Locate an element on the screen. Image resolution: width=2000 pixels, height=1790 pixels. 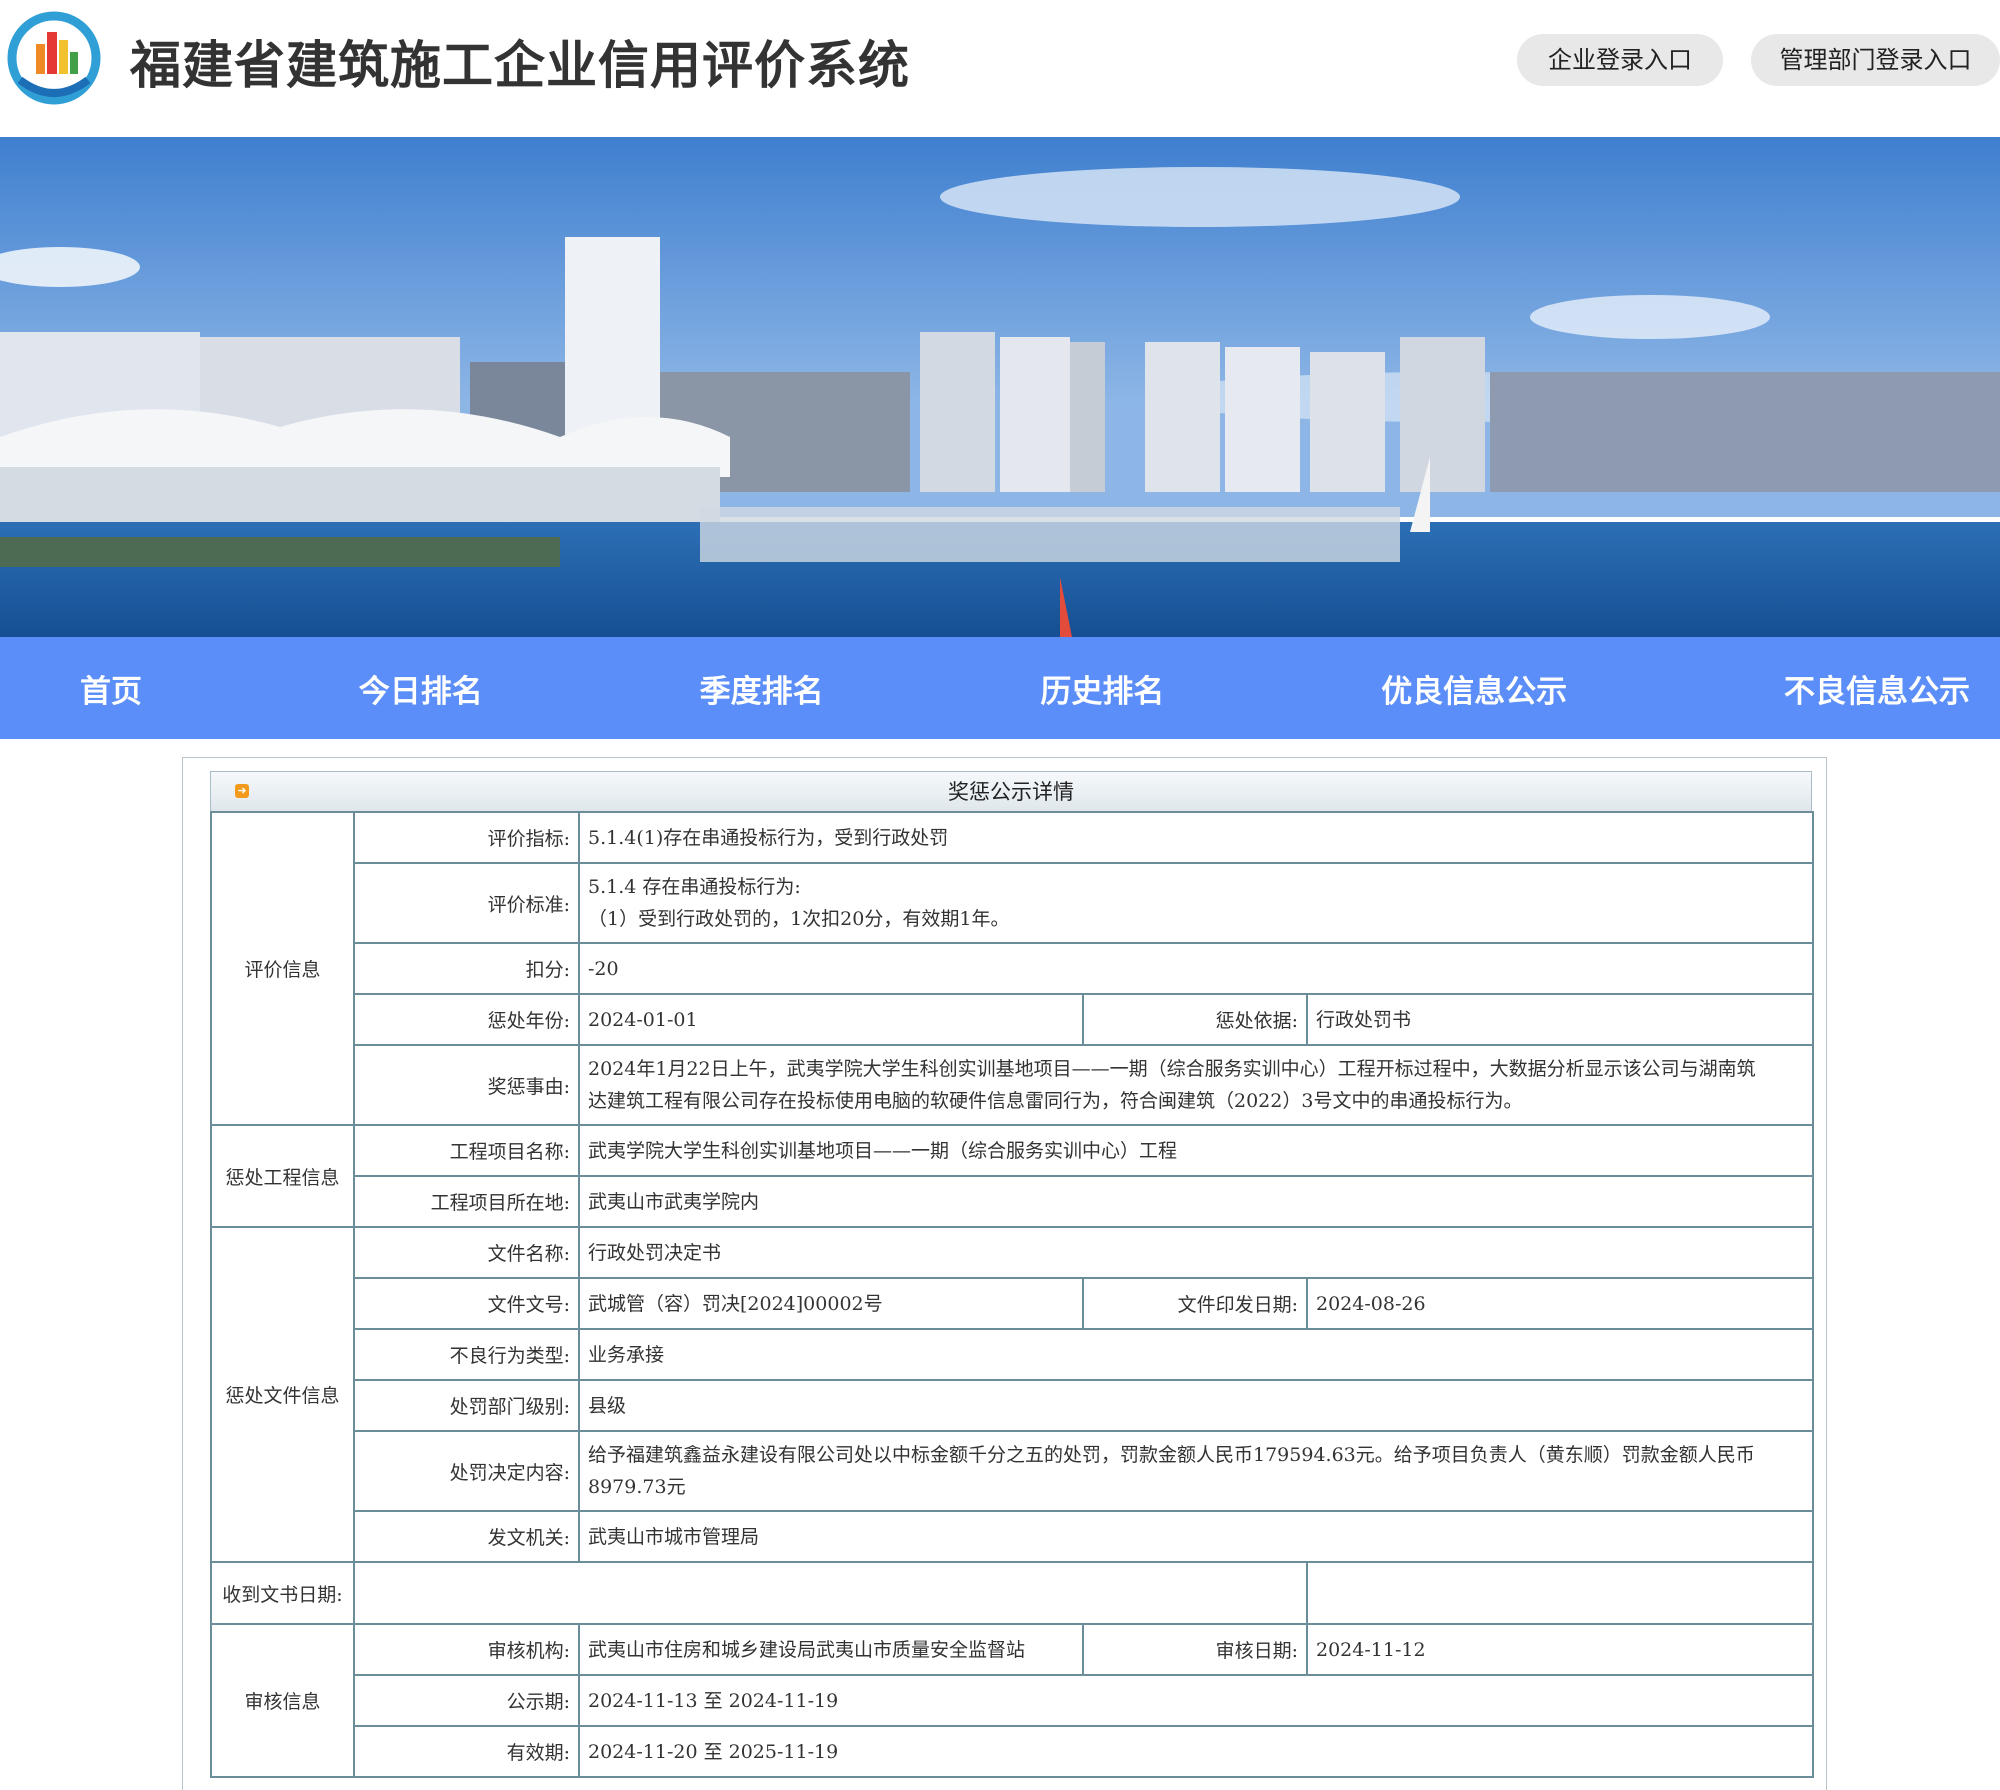
table-row: 不良行为类型: 业务承接 is located at coordinates (1013, 1354).